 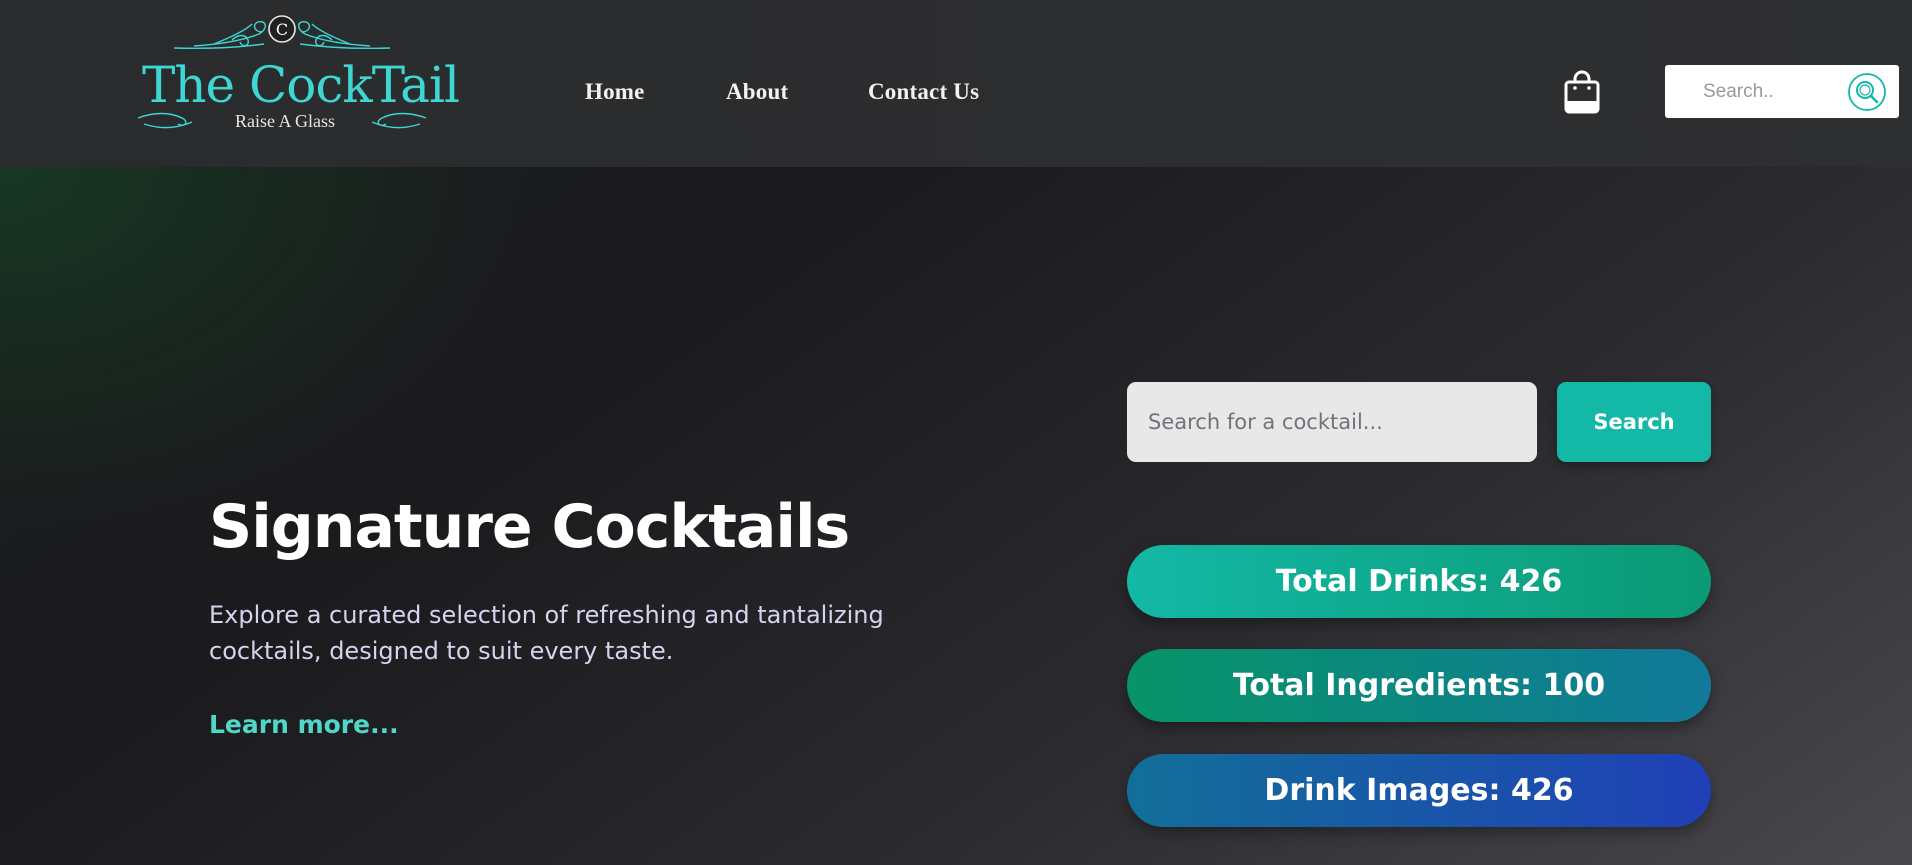 What do you see at coordinates (923, 92) in the screenshot?
I see `nav-contact-us: Contact Us` at bounding box center [923, 92].